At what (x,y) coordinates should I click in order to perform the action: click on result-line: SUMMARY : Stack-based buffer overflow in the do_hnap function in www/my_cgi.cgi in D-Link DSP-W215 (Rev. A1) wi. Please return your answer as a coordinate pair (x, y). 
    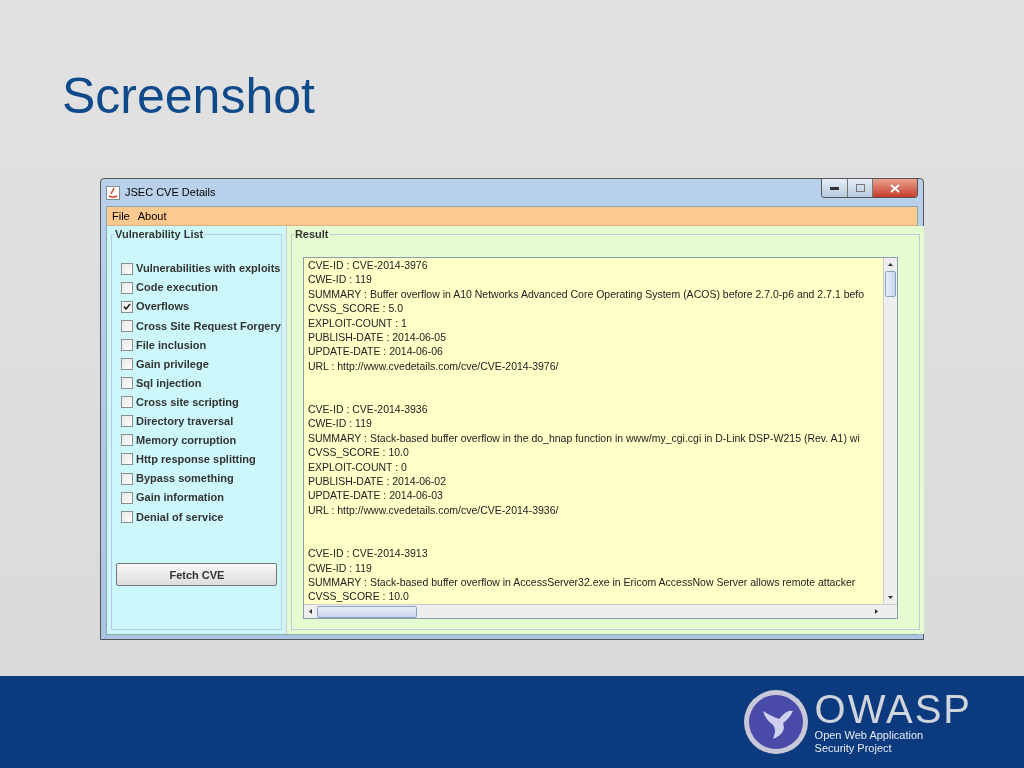
    Looking at the image, I should click on (583, 438).